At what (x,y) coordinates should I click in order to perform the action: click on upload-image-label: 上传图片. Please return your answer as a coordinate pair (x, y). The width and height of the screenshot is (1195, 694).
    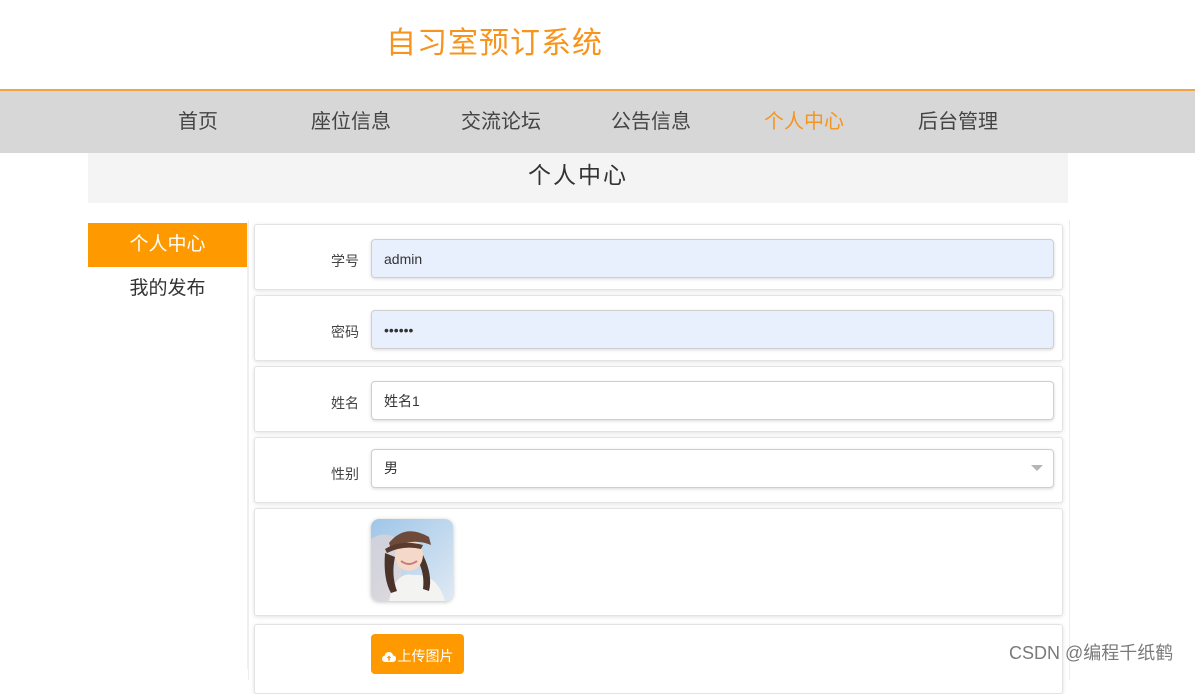
    Looking at the image, I should click on (425, 656).